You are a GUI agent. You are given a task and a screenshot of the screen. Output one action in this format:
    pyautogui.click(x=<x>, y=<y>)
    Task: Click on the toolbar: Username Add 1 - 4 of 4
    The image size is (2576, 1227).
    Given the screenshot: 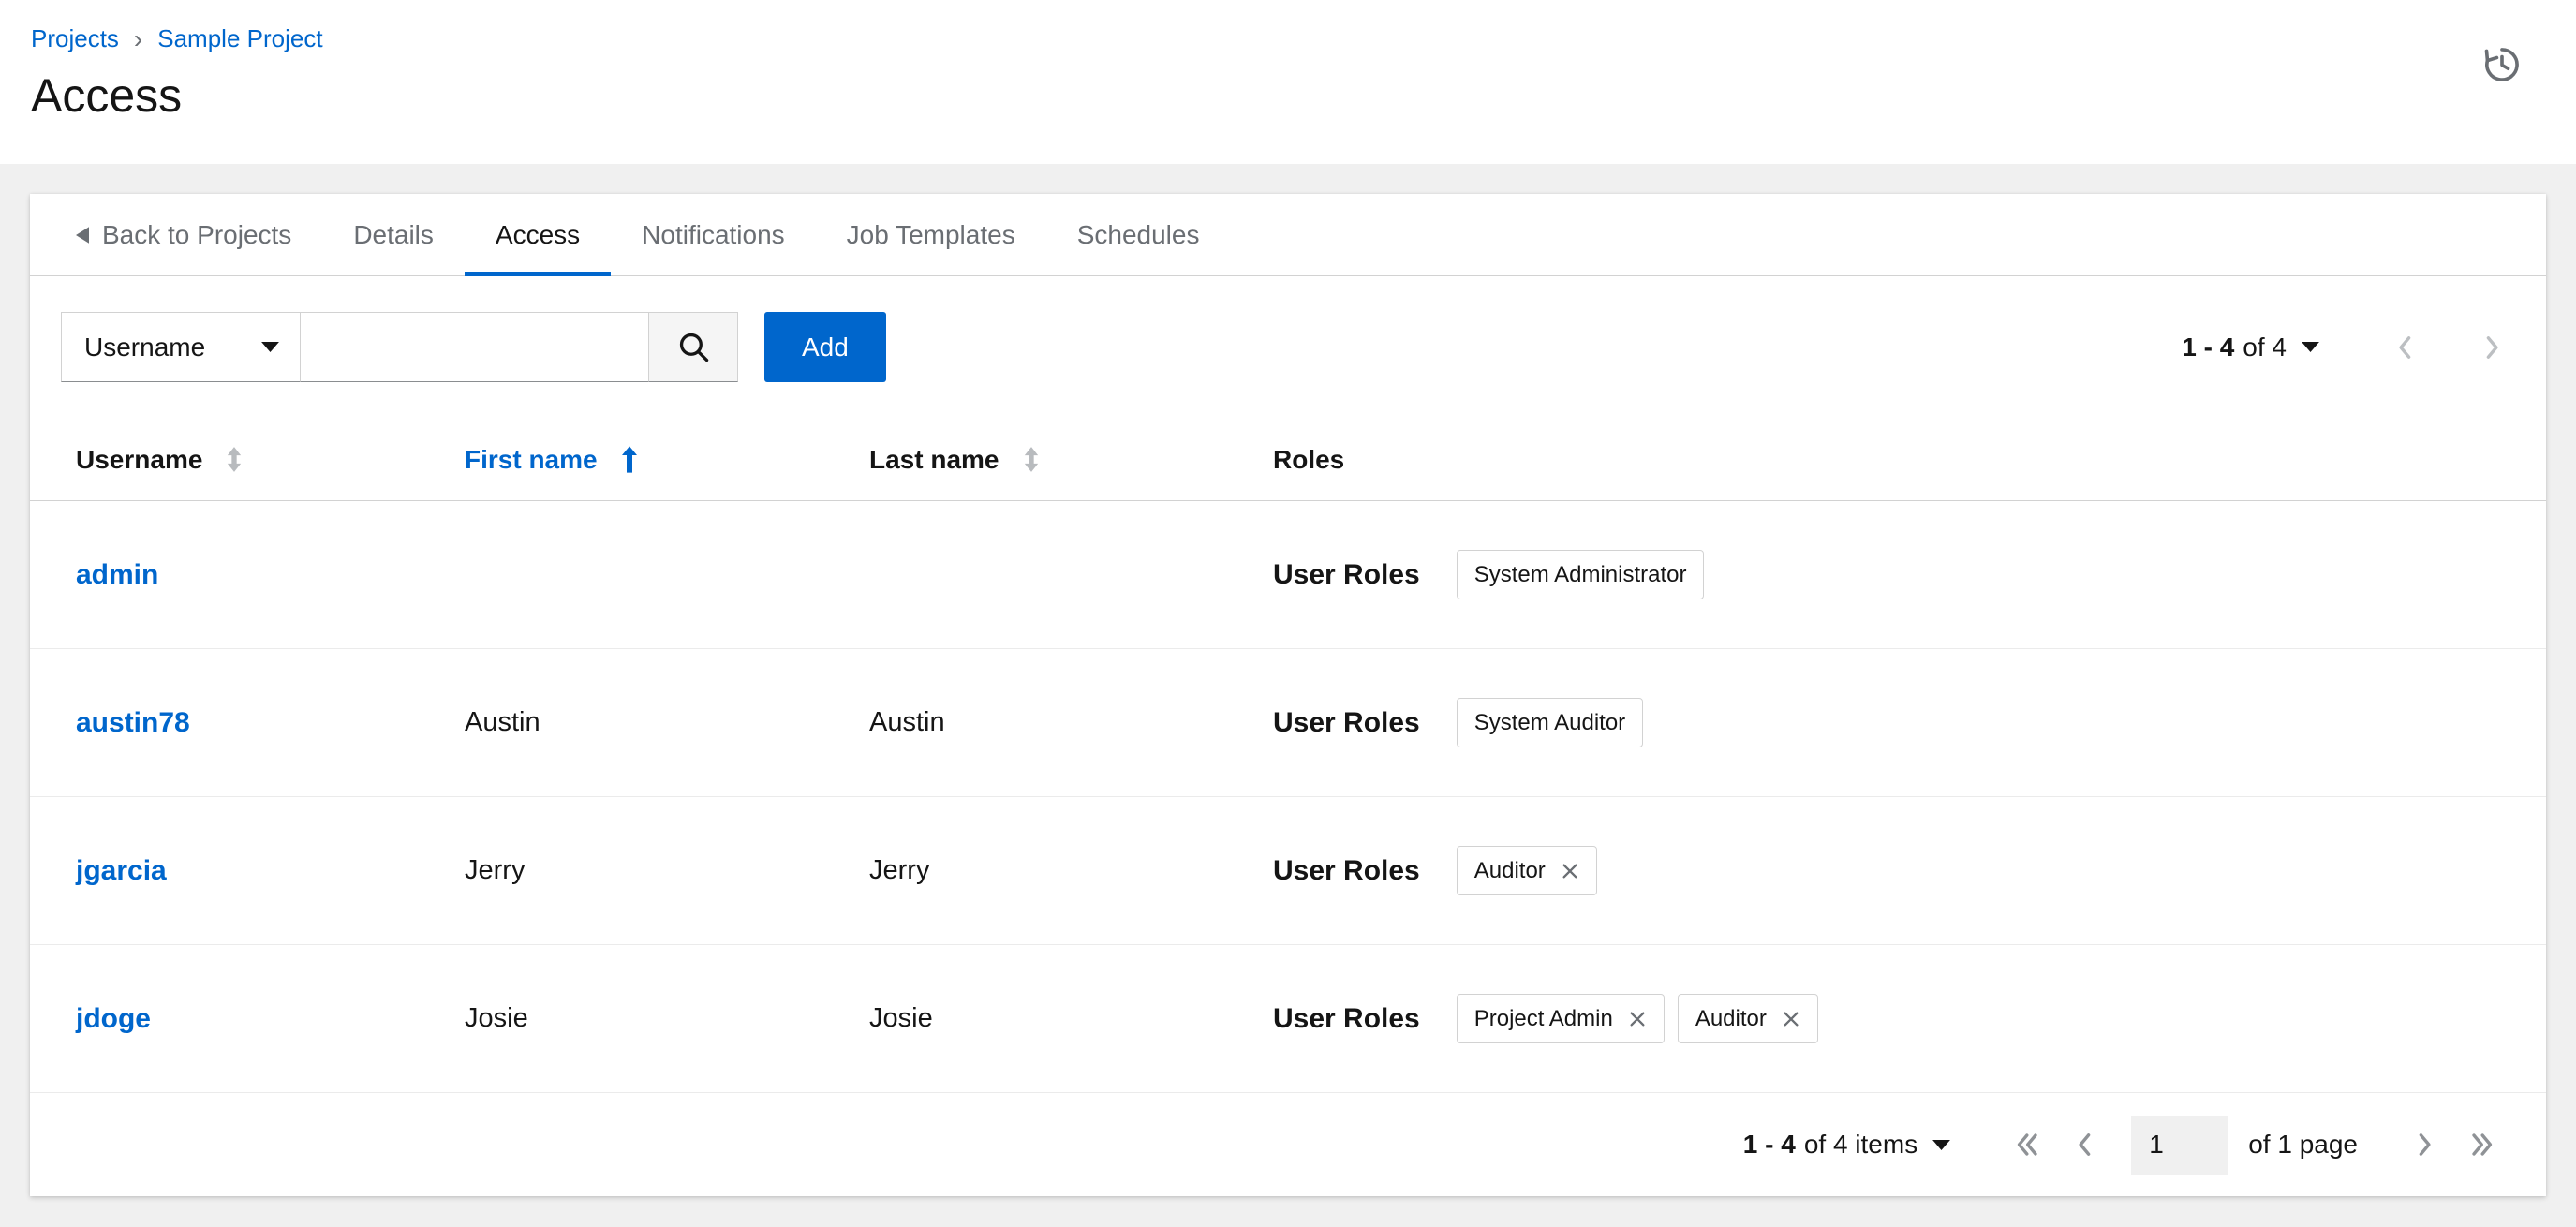 What is the action you would take?
    pyautogui.click(x=1282, y=347)
    